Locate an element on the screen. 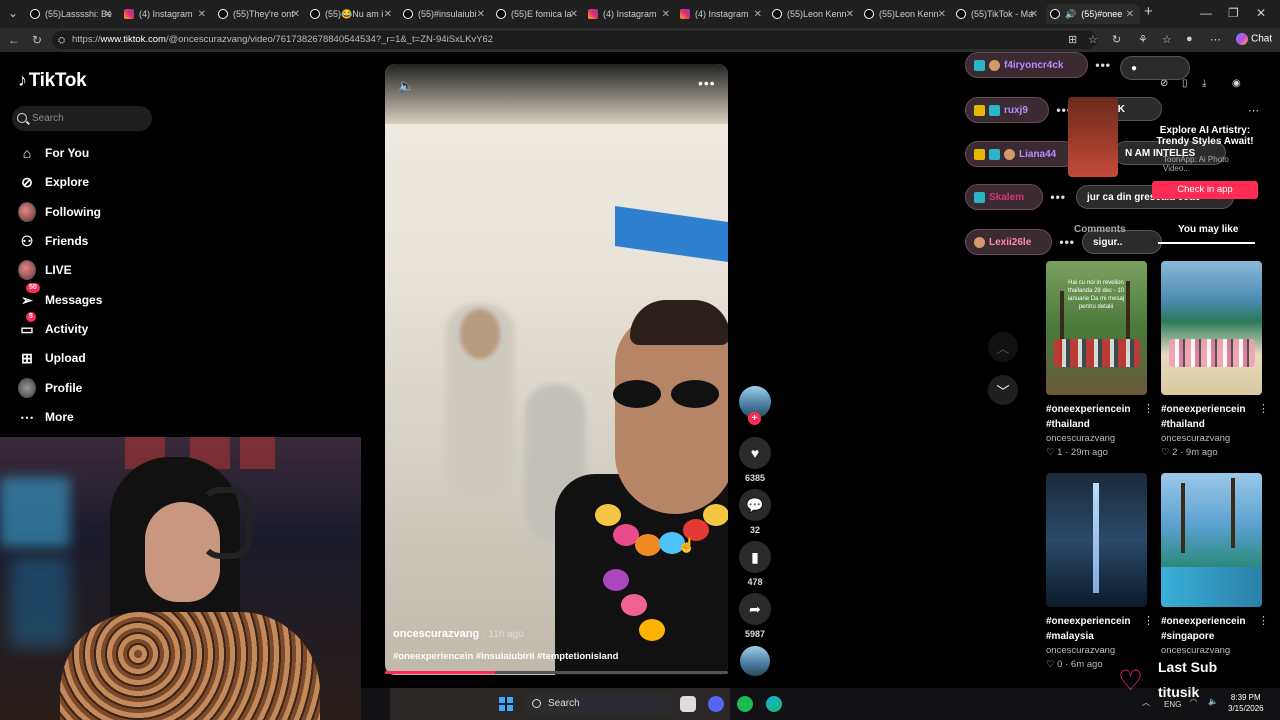 The height and width of the screenshot is (720, 1280). sidebar-item-explore: ⊘ Explore is located at coordinates (53, 182).